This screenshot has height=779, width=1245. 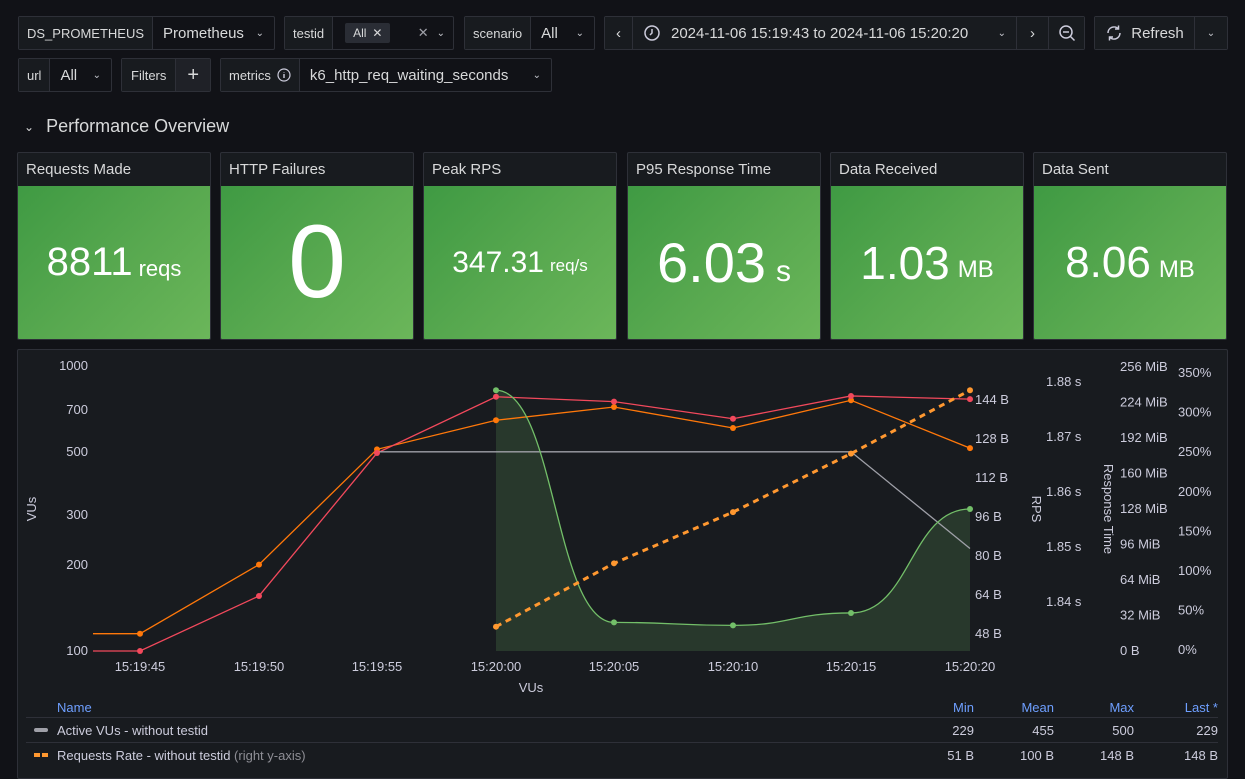 I want to click on metrics-select: k6_http_req_waiting_seconds ⌄, so click(x=425, y=75).